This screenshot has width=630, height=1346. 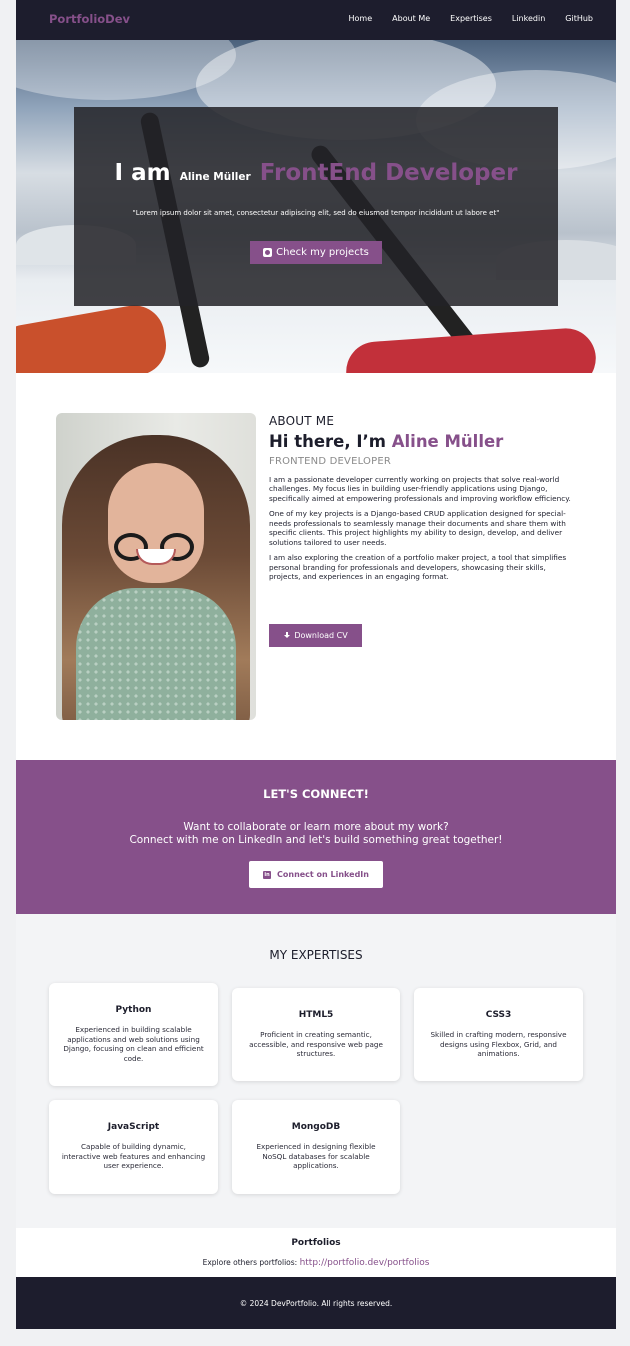 What do you see at coordinates (250, 1262) in the screenshot?
I see `portfolios-text: Explore others portfolios:` at bounding box center [250, 1262].